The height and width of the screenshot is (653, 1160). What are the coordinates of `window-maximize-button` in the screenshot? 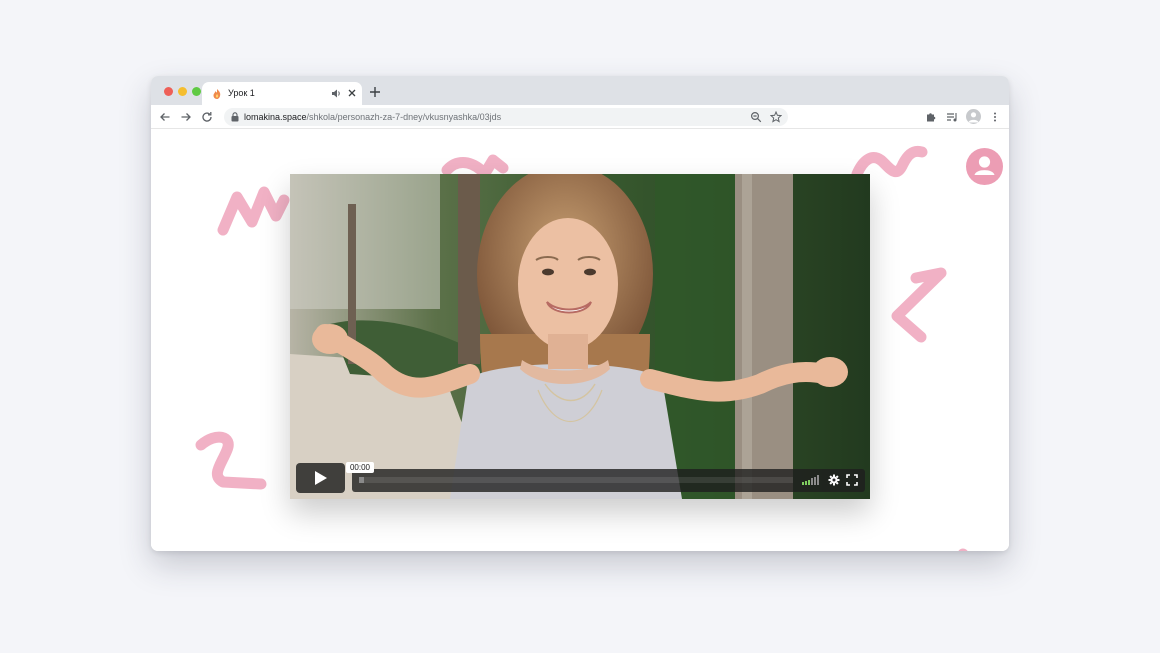 It's located at (196, 91).